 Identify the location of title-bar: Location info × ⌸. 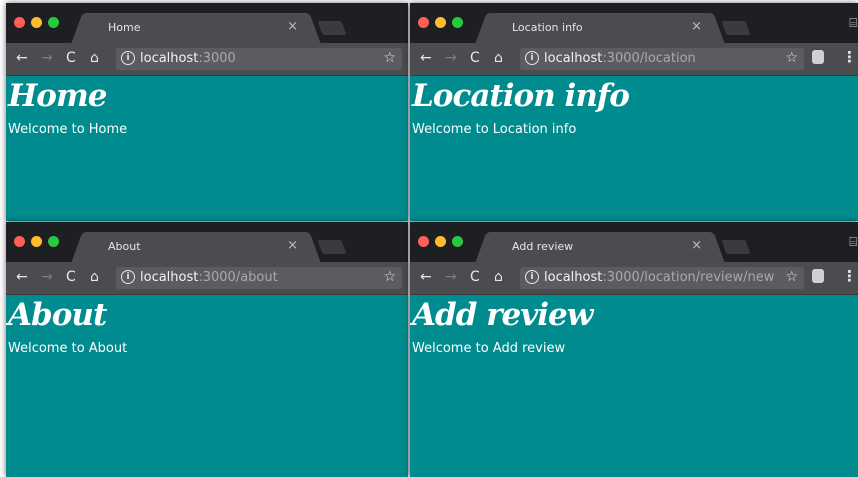
(634, 23).